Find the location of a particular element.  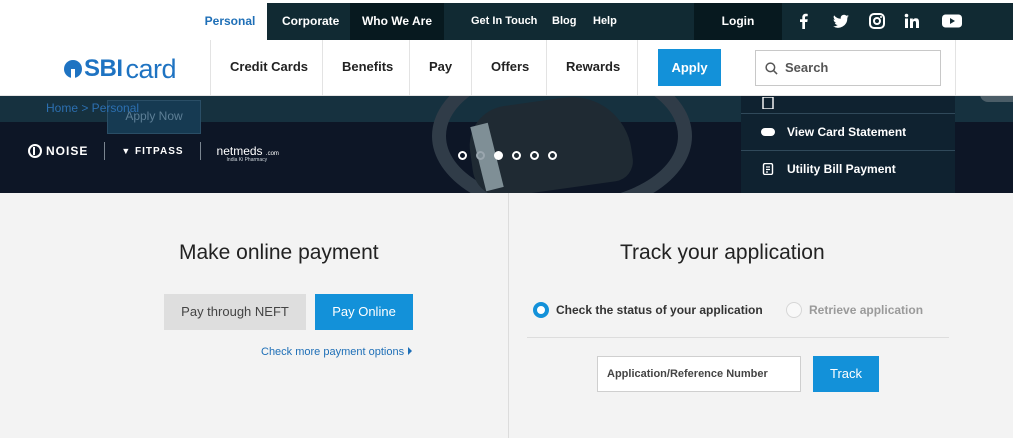

card-icon is located at coordinates (768, 132).